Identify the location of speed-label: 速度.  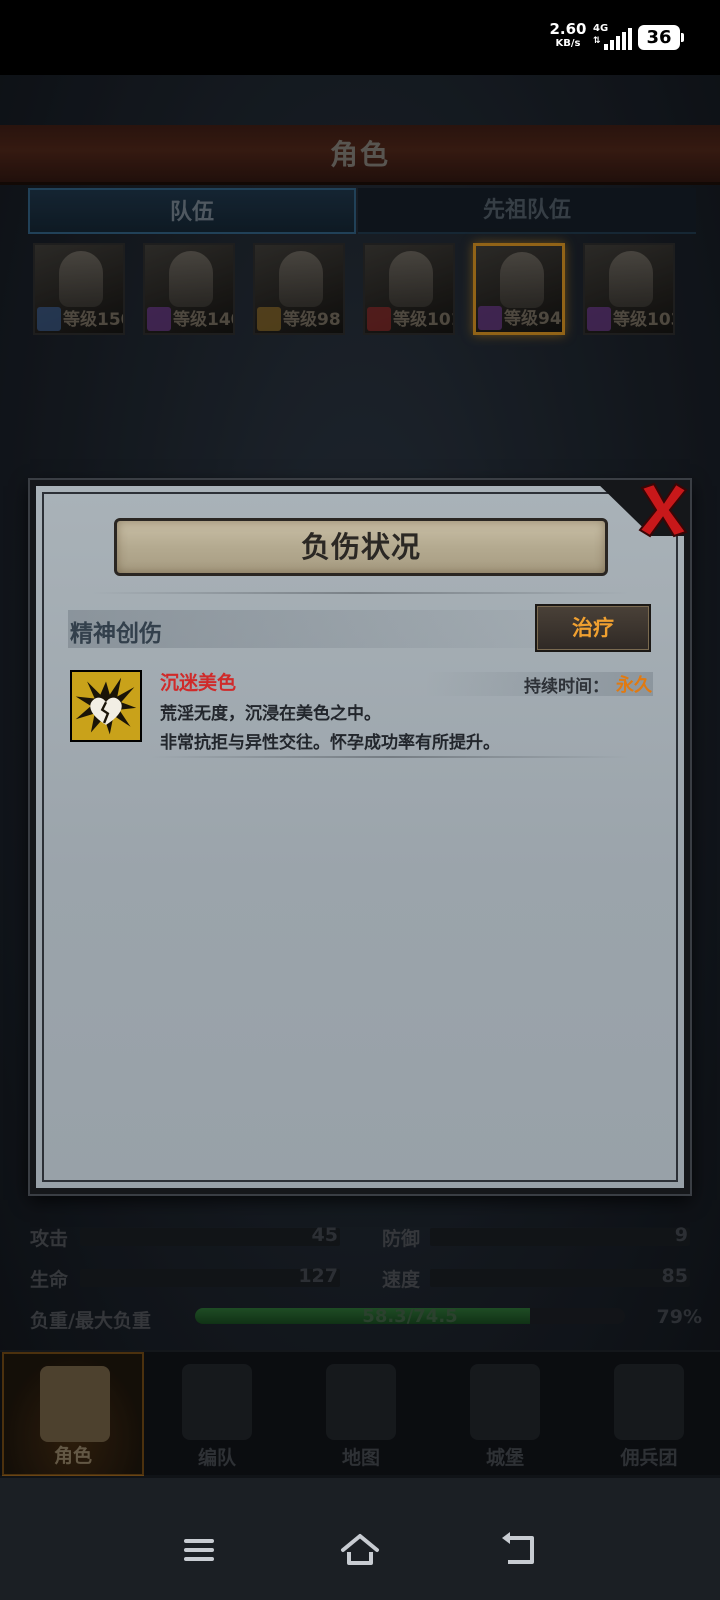
(401, 1280).